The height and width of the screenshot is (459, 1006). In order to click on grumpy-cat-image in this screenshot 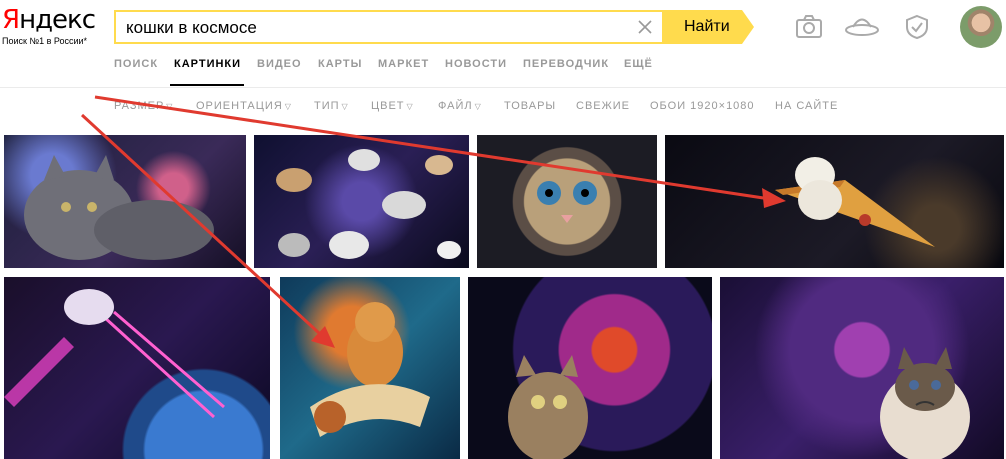, I will do `click(862, 368)`.